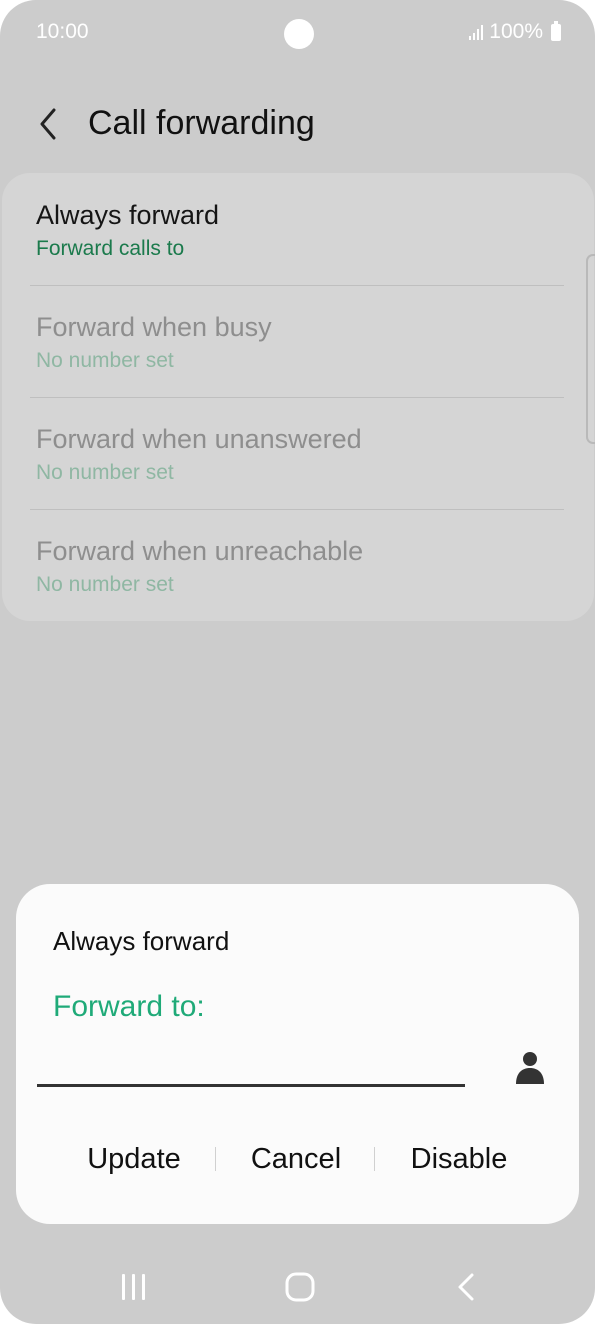  Describe the element at coordinates (590, 349) in the screenshot. I see `scrollbar-handle` at that location.